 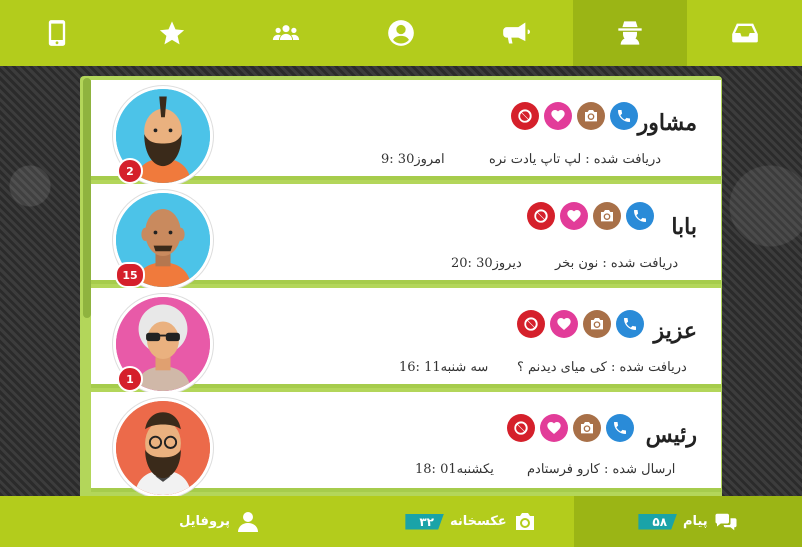 I want to click on contact-name: عزیز, so click(x=675, y=331).